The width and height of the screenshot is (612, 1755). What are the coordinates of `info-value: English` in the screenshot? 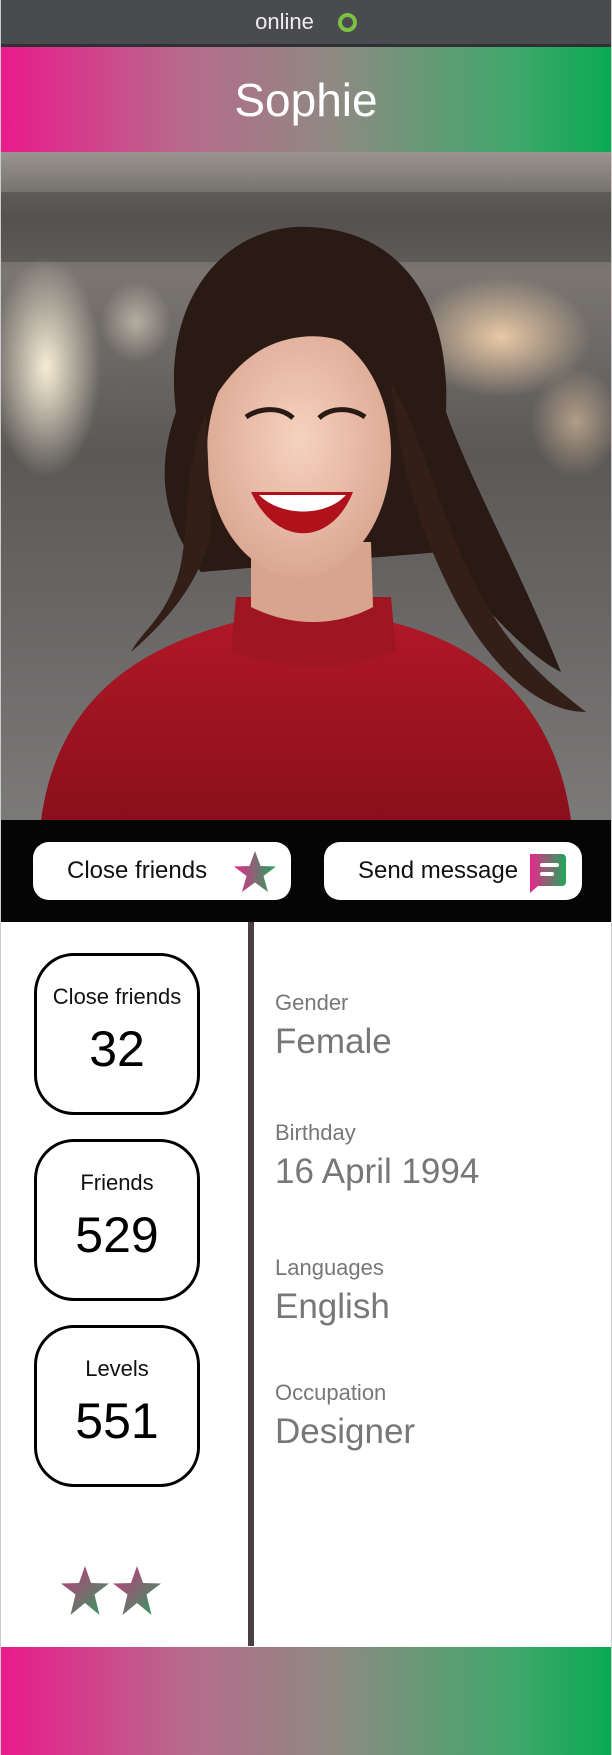 It's located at (332, 1306).